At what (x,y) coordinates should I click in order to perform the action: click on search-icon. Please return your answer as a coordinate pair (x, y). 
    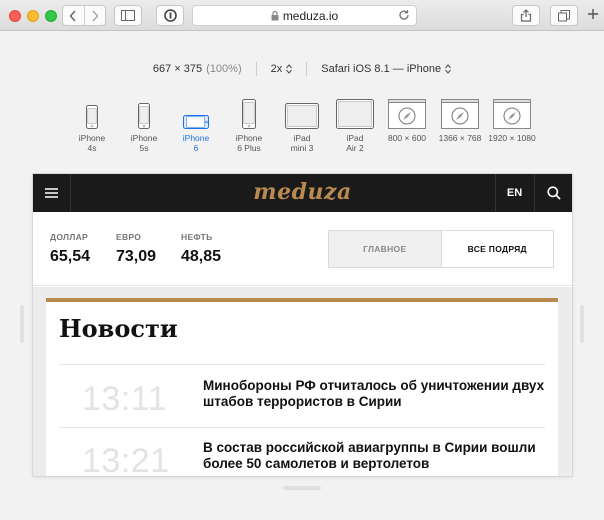
    Looking at the image, I should click on (553, 193).